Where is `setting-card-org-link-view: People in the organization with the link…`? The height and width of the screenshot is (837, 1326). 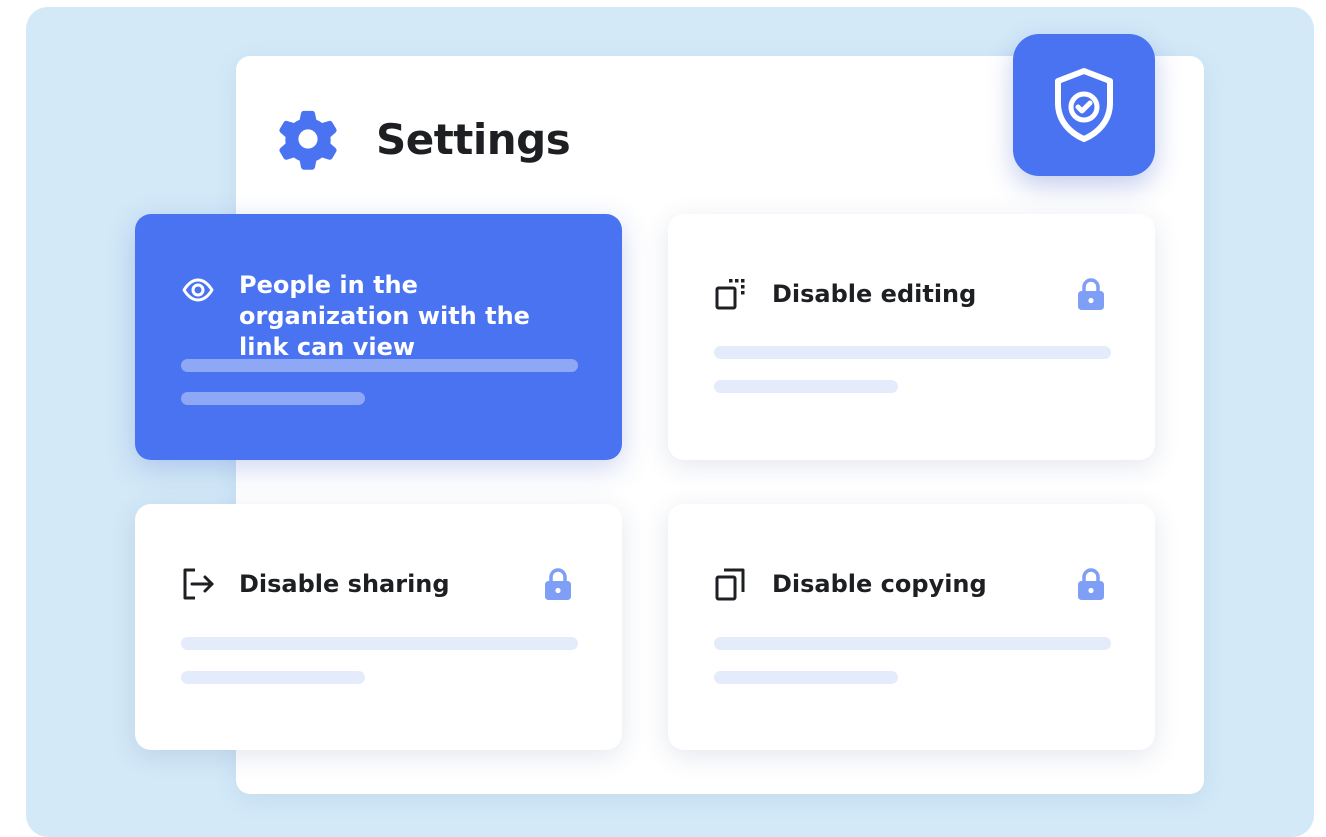
setting-card-org-link-view: People in the organization with the link… is located at coordinates (378, 337).